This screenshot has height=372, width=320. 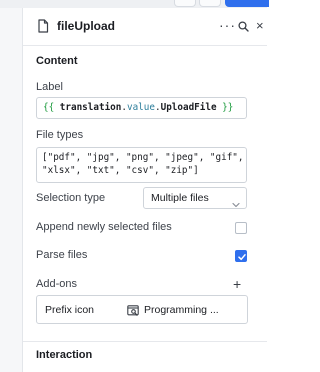 I want to click on selection-type-label: Selection type, so click(x=71, y=198).